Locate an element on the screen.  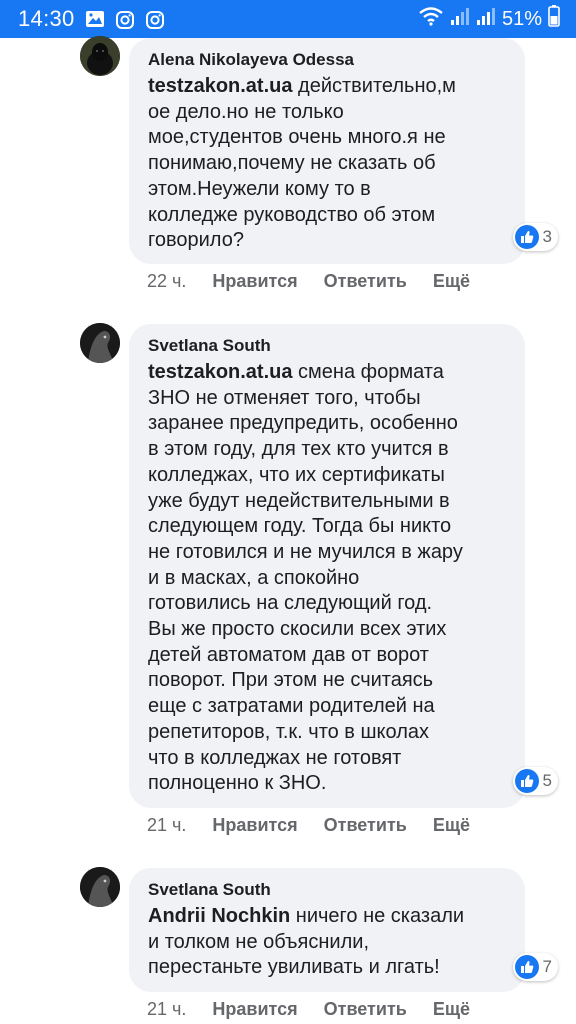
reaction-count: 5 is located at coordinates (535, 781).